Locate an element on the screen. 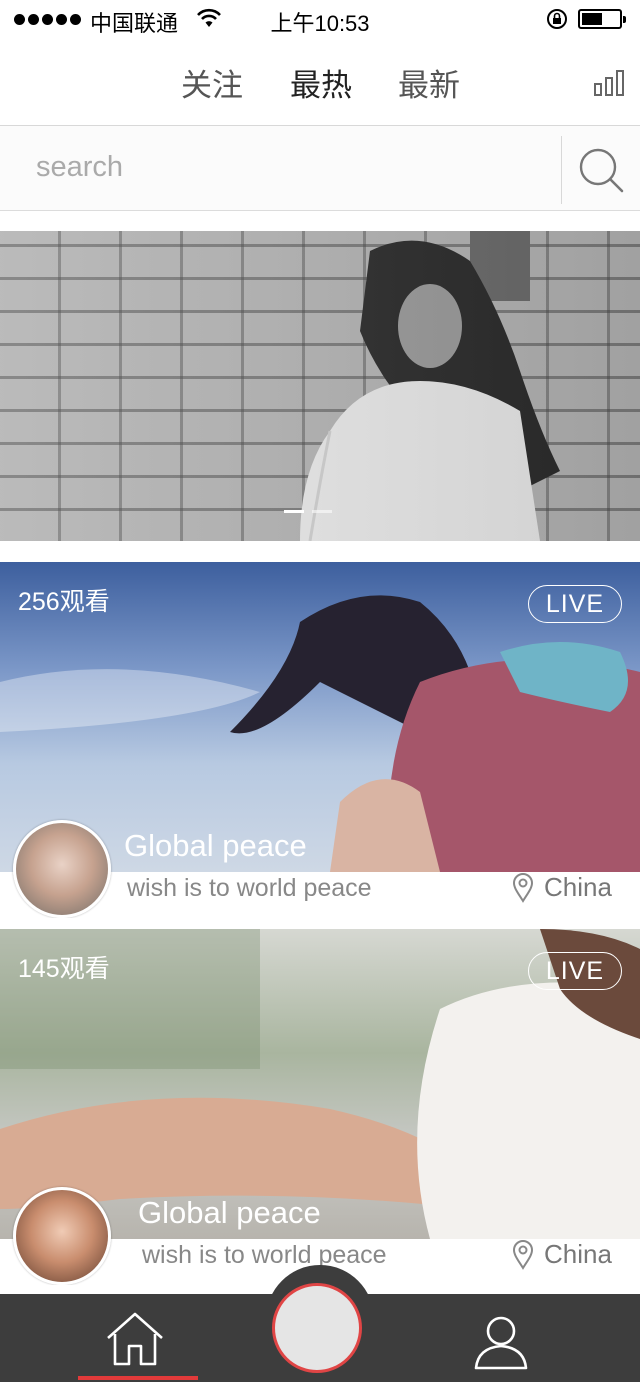  wifi-icon is located at coordinates (209, 17).